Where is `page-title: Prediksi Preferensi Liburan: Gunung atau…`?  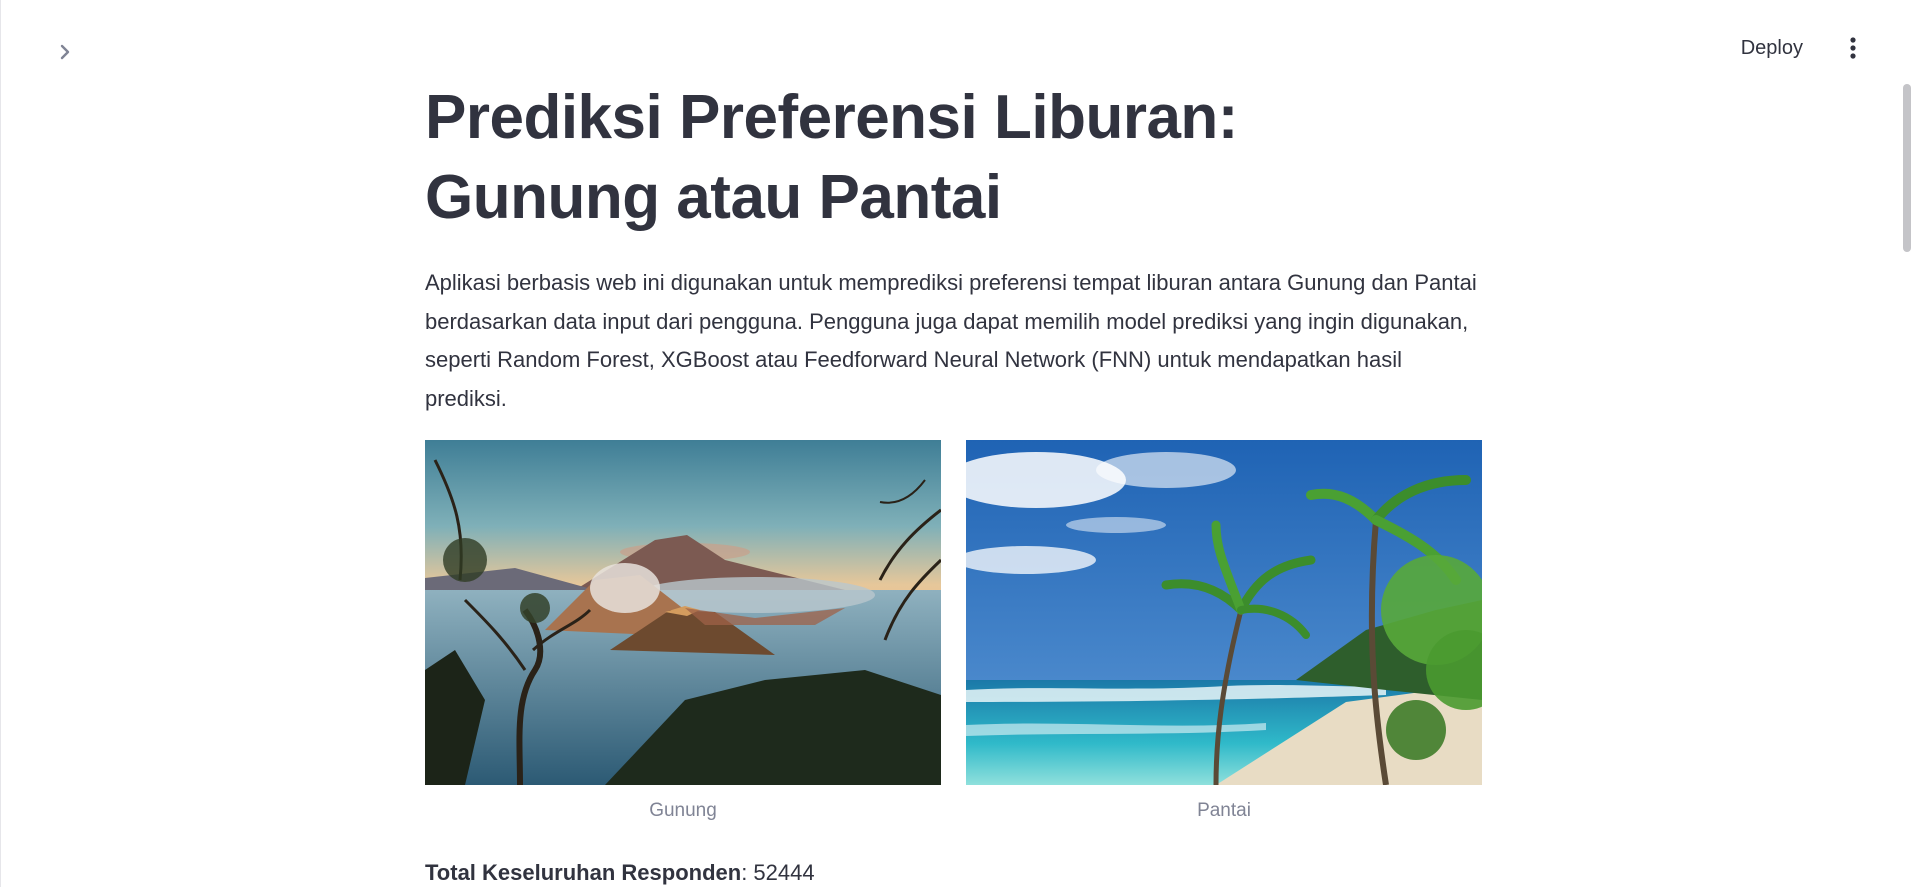
page-title: Prediksi Preferensi Liburan: Gunung atau… is located at coordinates (831, 157).